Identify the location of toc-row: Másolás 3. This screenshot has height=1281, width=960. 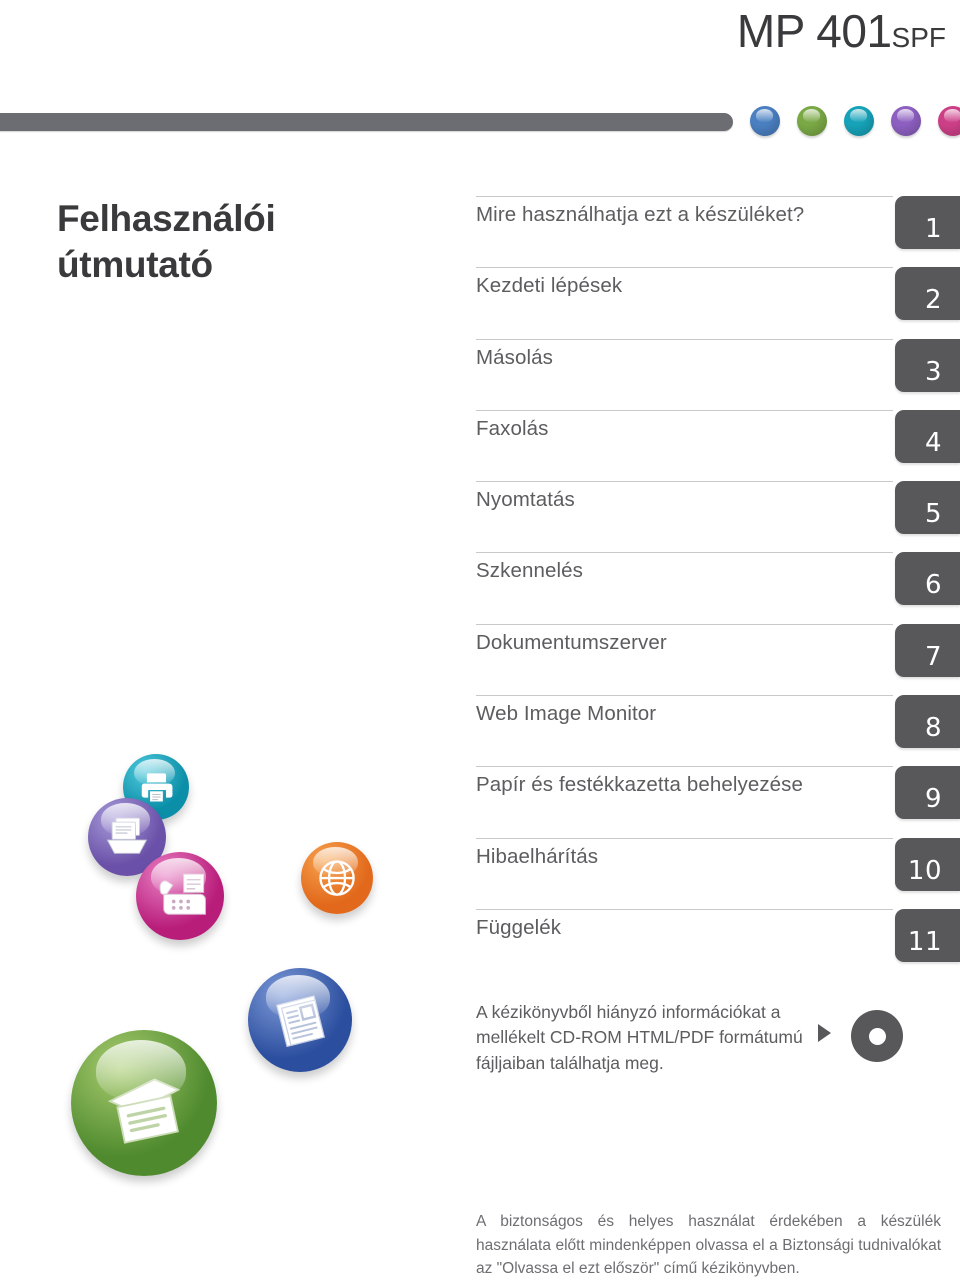
(718, 374).